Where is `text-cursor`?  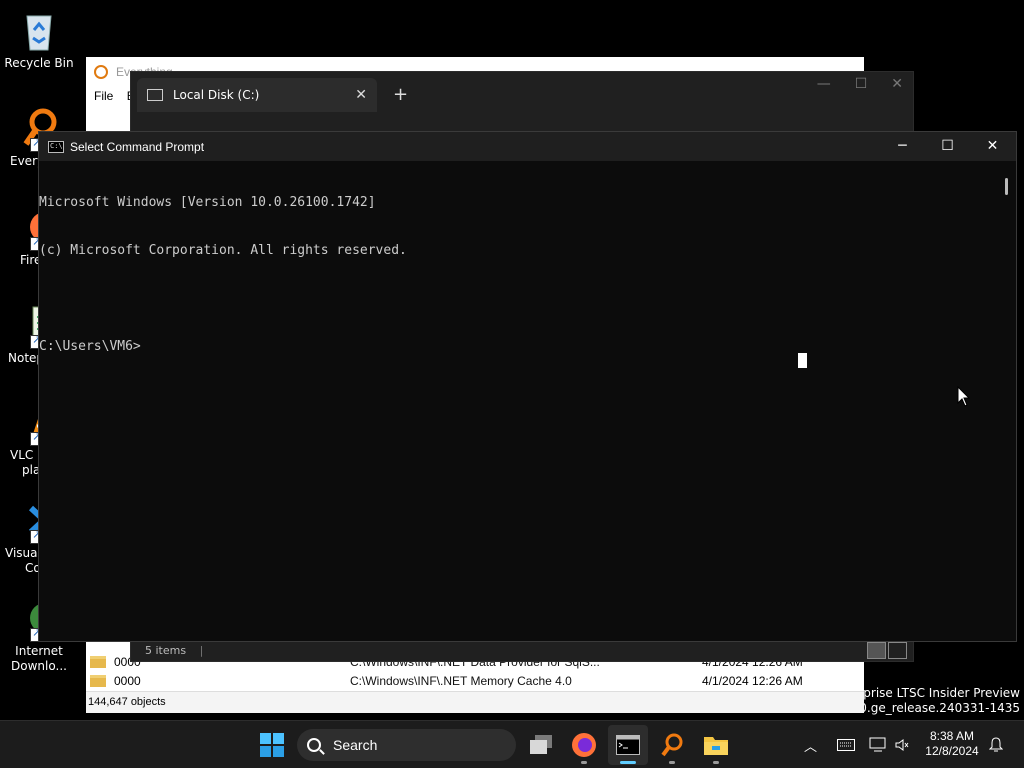 text-cursor is located at coordinates (802, 360).